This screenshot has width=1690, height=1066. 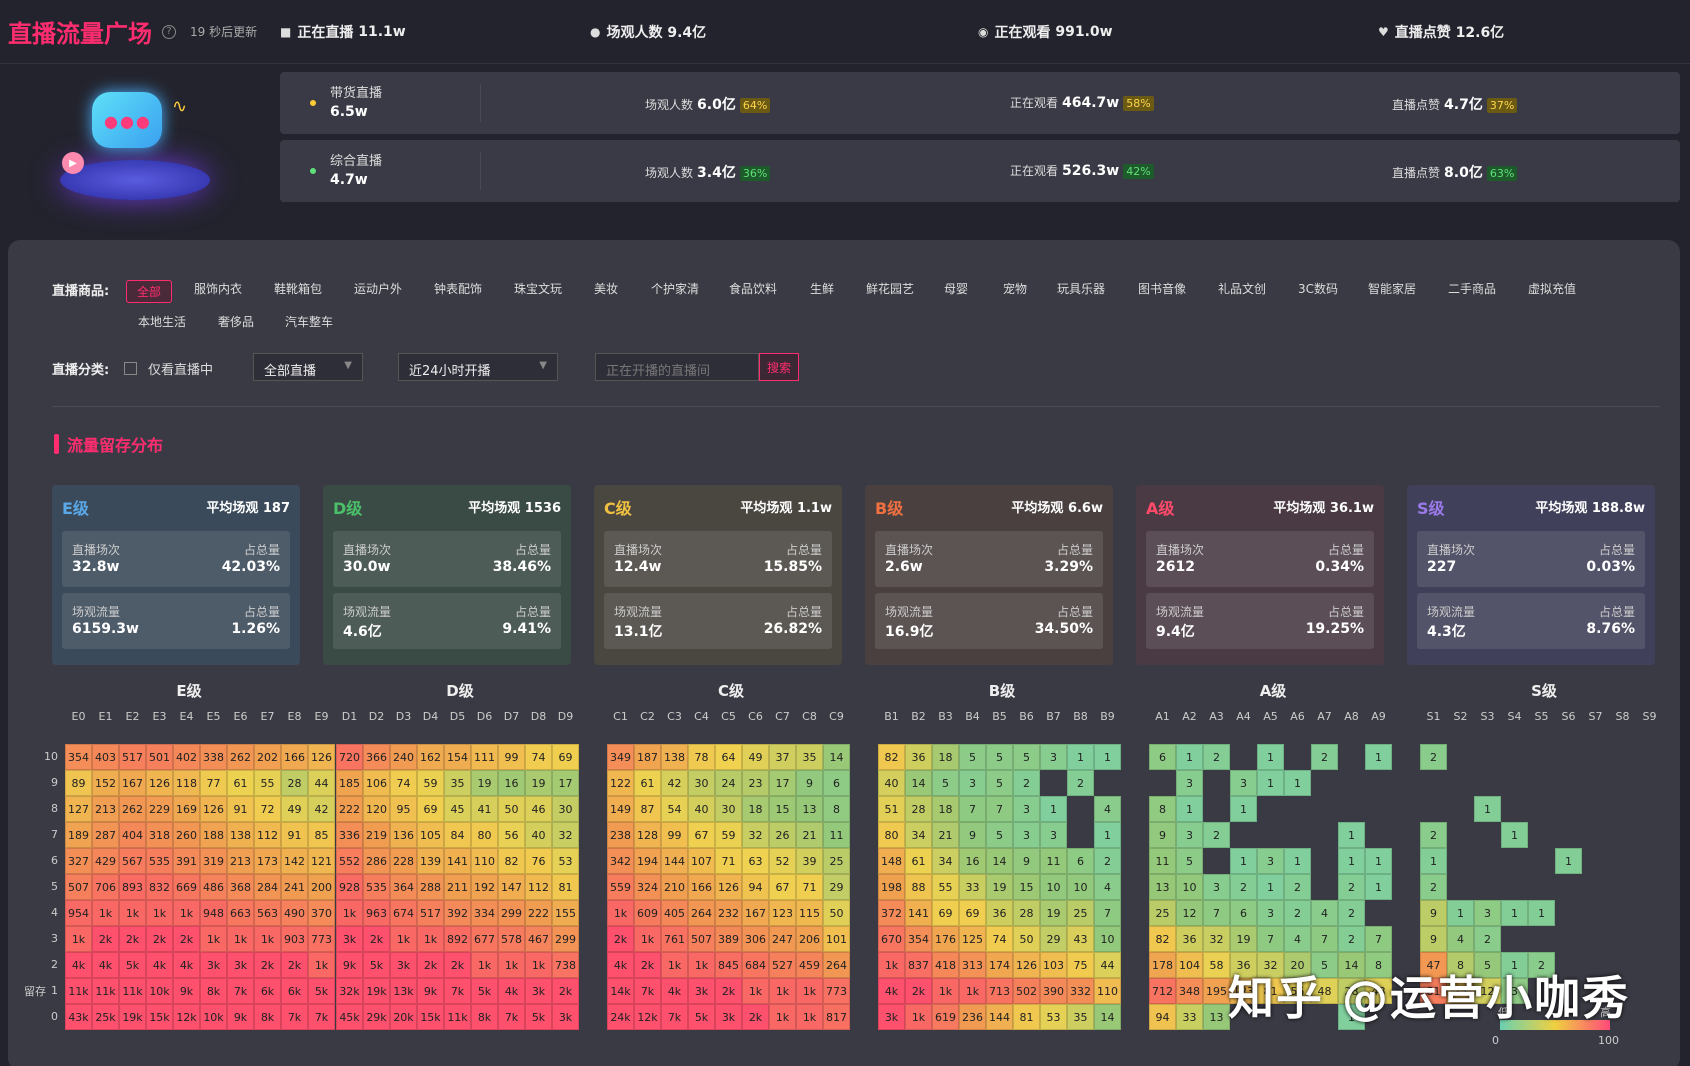 I want to click on heatmap-cell: 403, so click(x=105, y=757).